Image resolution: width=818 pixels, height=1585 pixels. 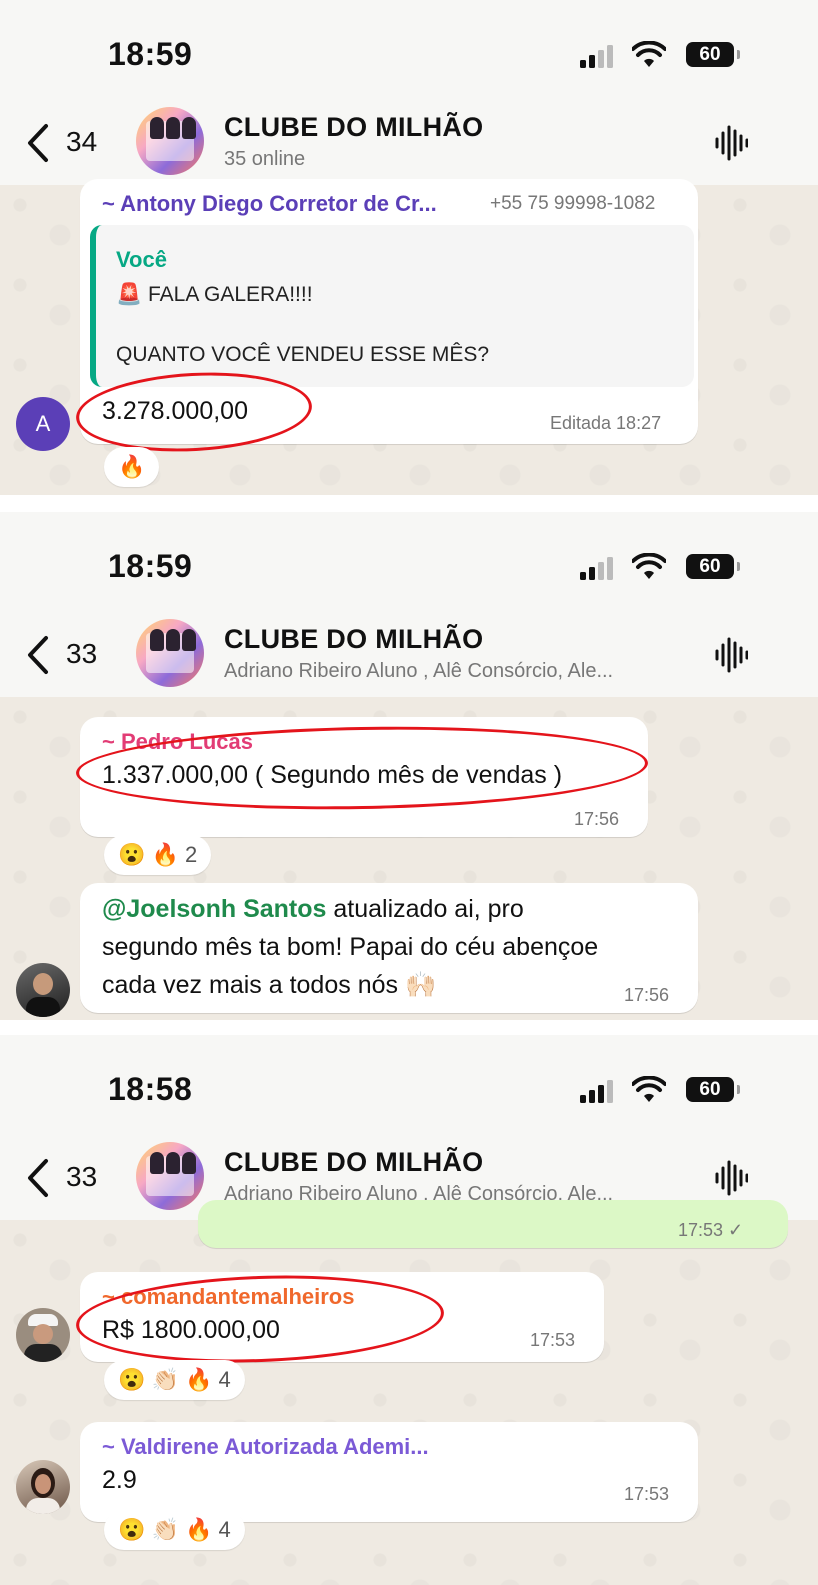 What do you see at coordinates (265, 159) in the screenshot?
I see `chat-subtitle: 35 online` at bounding box center [265, 159].